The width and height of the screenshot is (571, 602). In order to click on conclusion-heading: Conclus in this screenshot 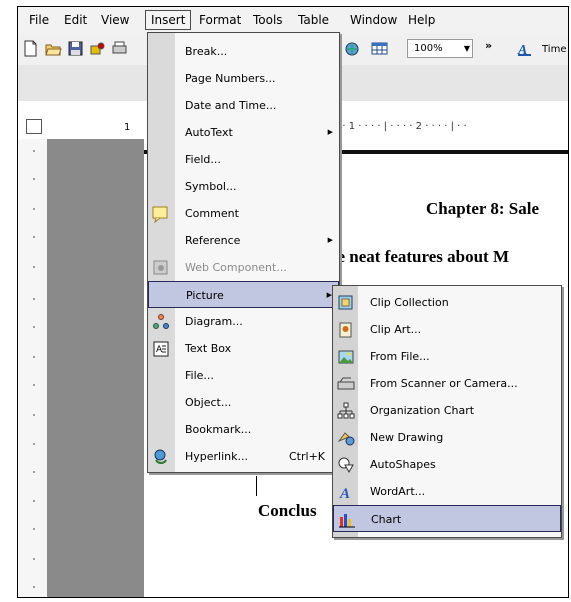, I will do `click(287, 511)`.